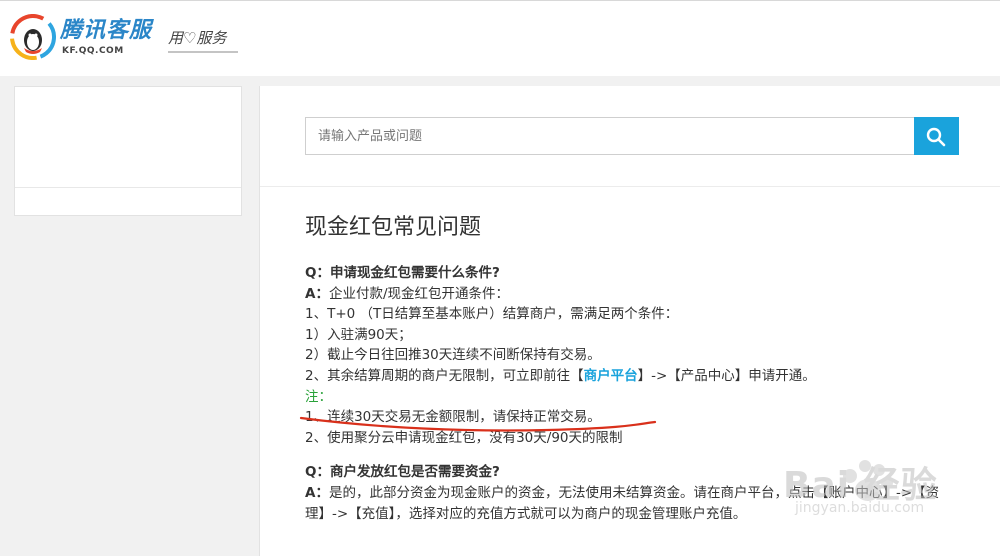 The height and width of the screenshot is (556, 1000). I want to click on answer-line-with-link: 2、其余结算周期的商户无限制，可立即前往【商户平台】->【产品中心】申请开通。, so click(652, 376).